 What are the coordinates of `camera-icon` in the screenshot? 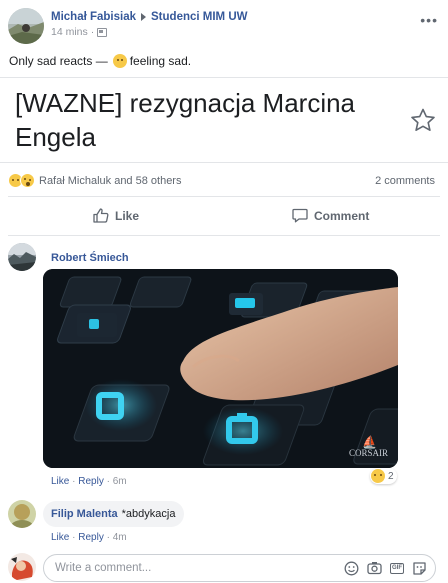 It's located at (374, 568).